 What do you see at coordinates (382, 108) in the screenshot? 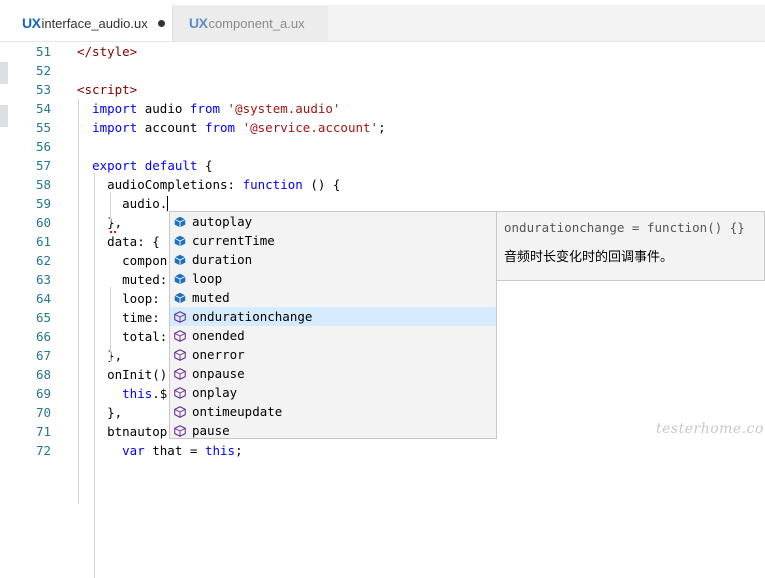
I see `code-line: 54 import audio from '@system.audio'` at bounding box center [382, 108].